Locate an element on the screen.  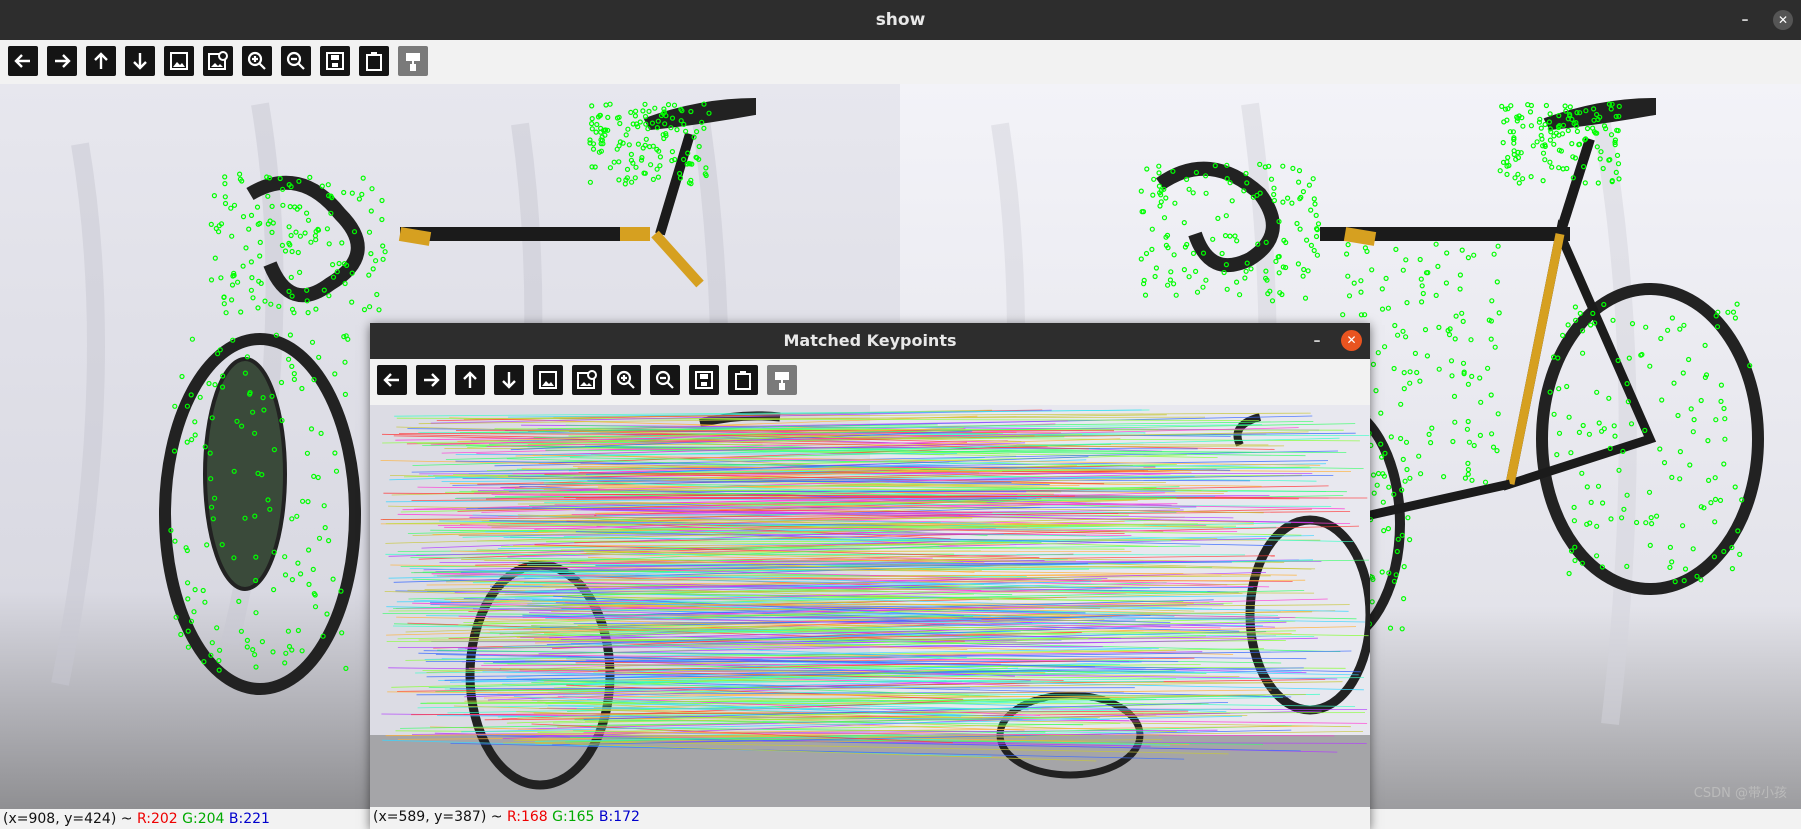
match-minimize-button: – is located at coordinates (1317, 341).